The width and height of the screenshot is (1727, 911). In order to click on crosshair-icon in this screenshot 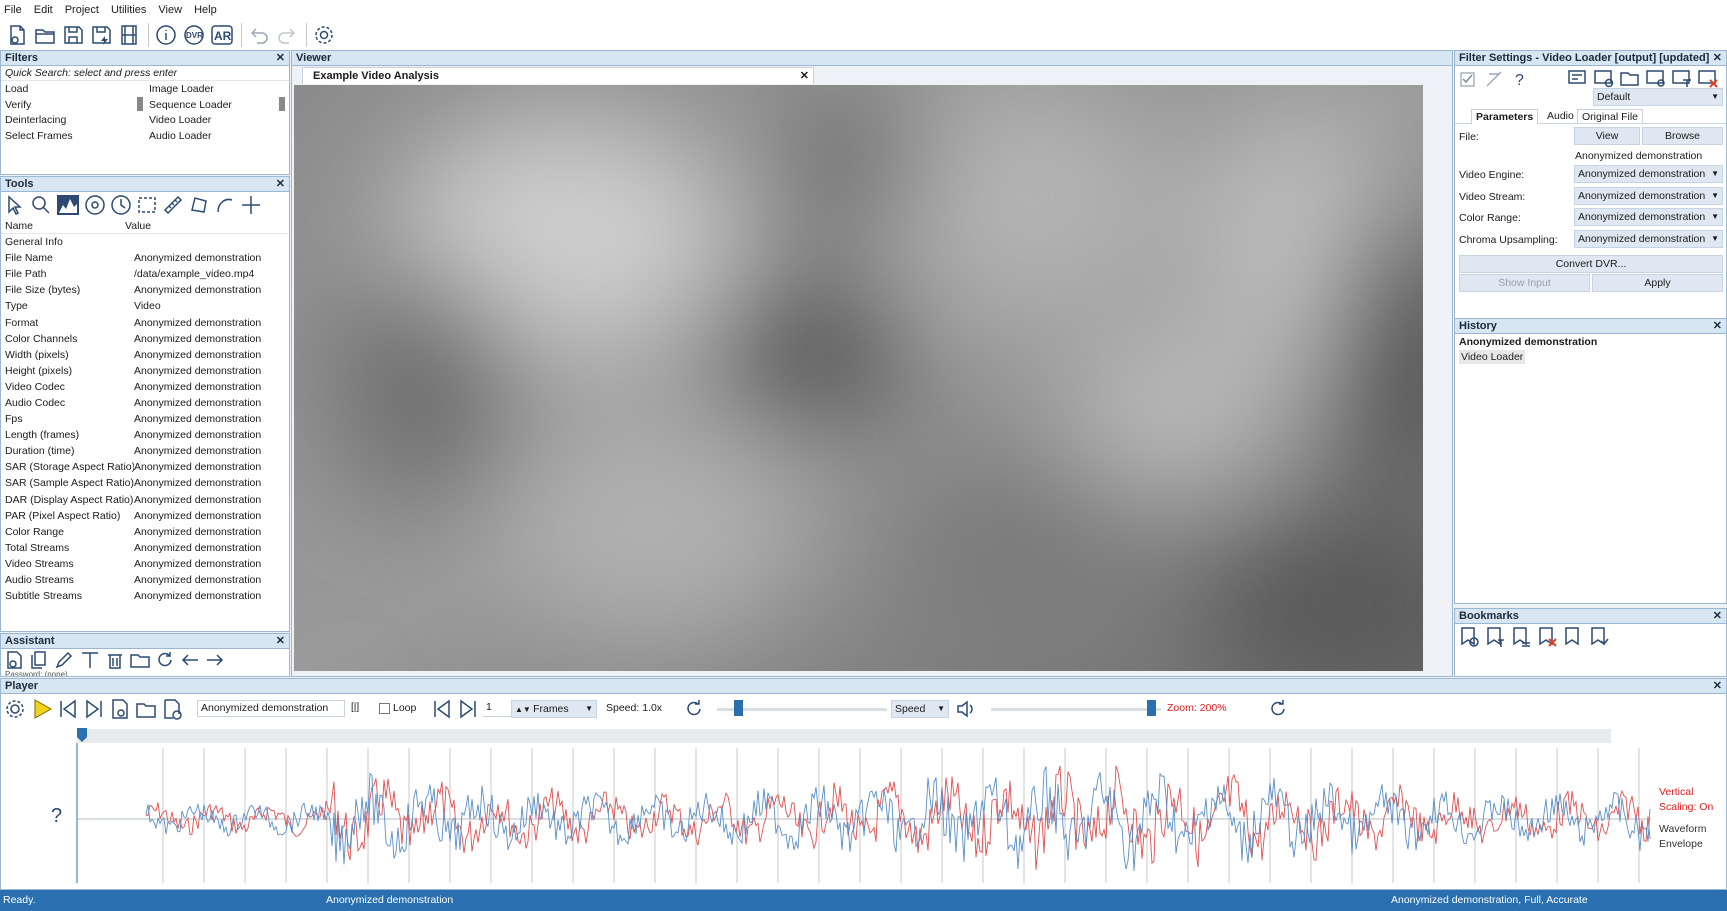, I will do `click(251, 205)`.